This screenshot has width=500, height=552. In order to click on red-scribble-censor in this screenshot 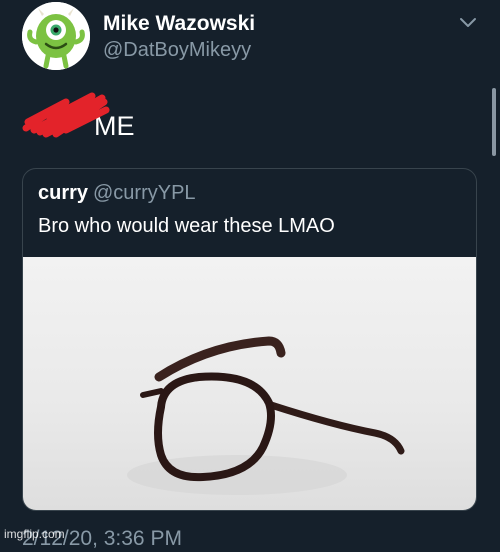, I will do `click(66, 115)`.